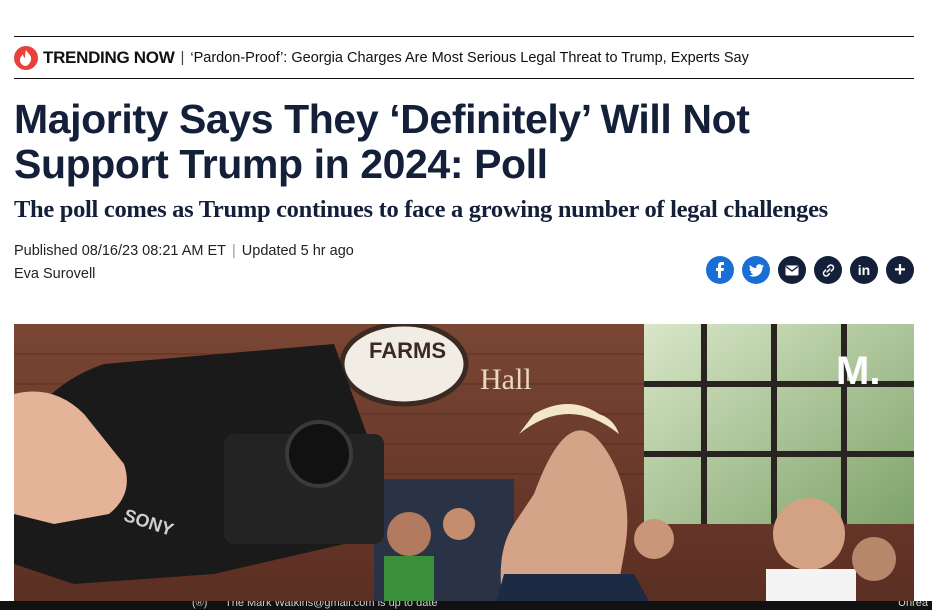 This screenshot has height=610, width=932. I want to click on published-date: Published 08/16/23 08:21 AM ET, so click(120, 251).